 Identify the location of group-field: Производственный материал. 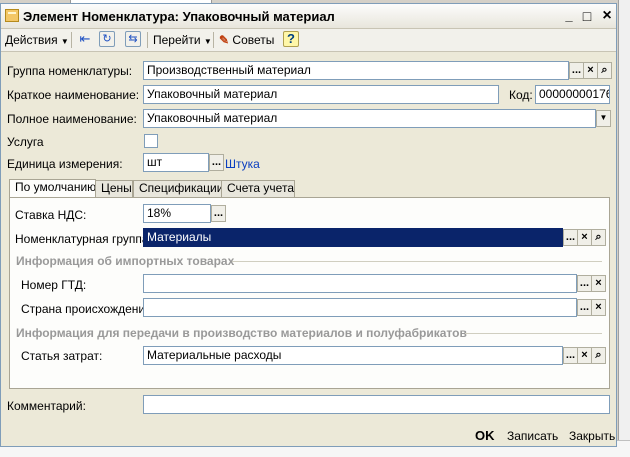
(356, 70).